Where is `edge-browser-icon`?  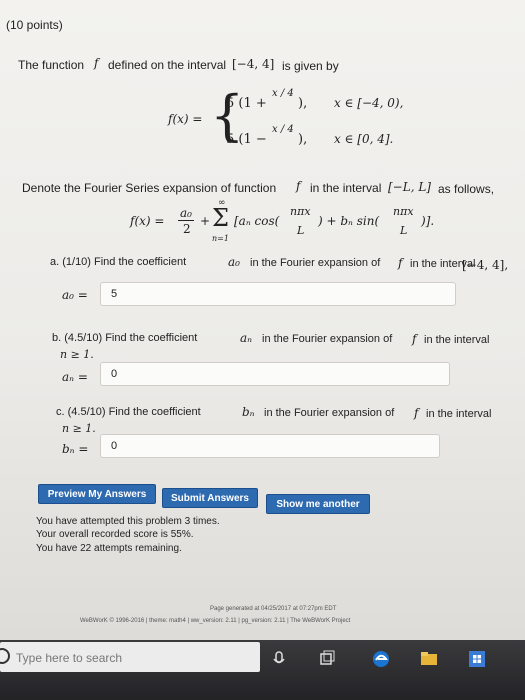 edge-browser-icon is located at coordinates (381, 659).